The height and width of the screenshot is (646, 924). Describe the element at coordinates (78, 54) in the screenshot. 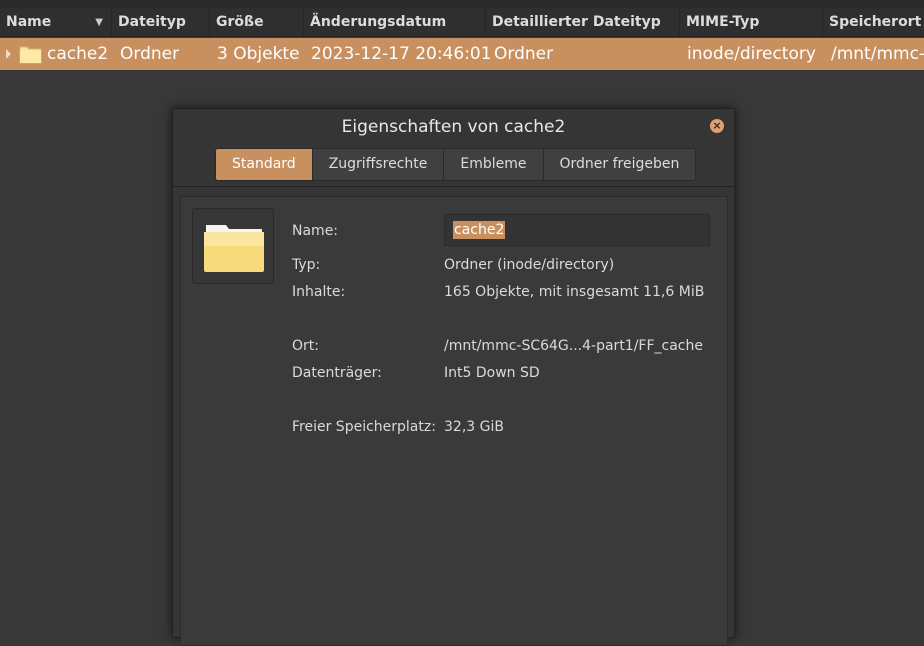

I see `cell-name: cache2` at that location.